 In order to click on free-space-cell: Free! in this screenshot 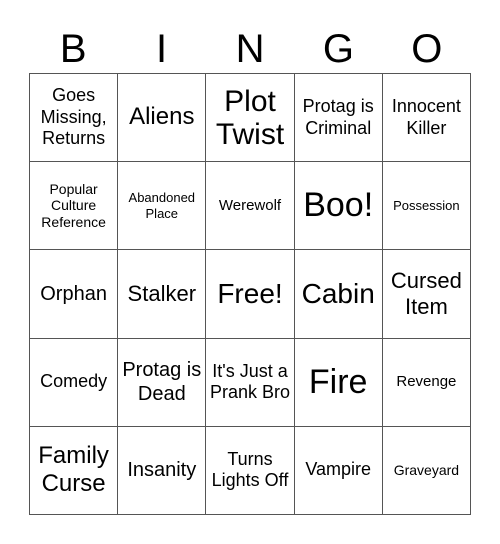, I will do `click(250, 294)`.